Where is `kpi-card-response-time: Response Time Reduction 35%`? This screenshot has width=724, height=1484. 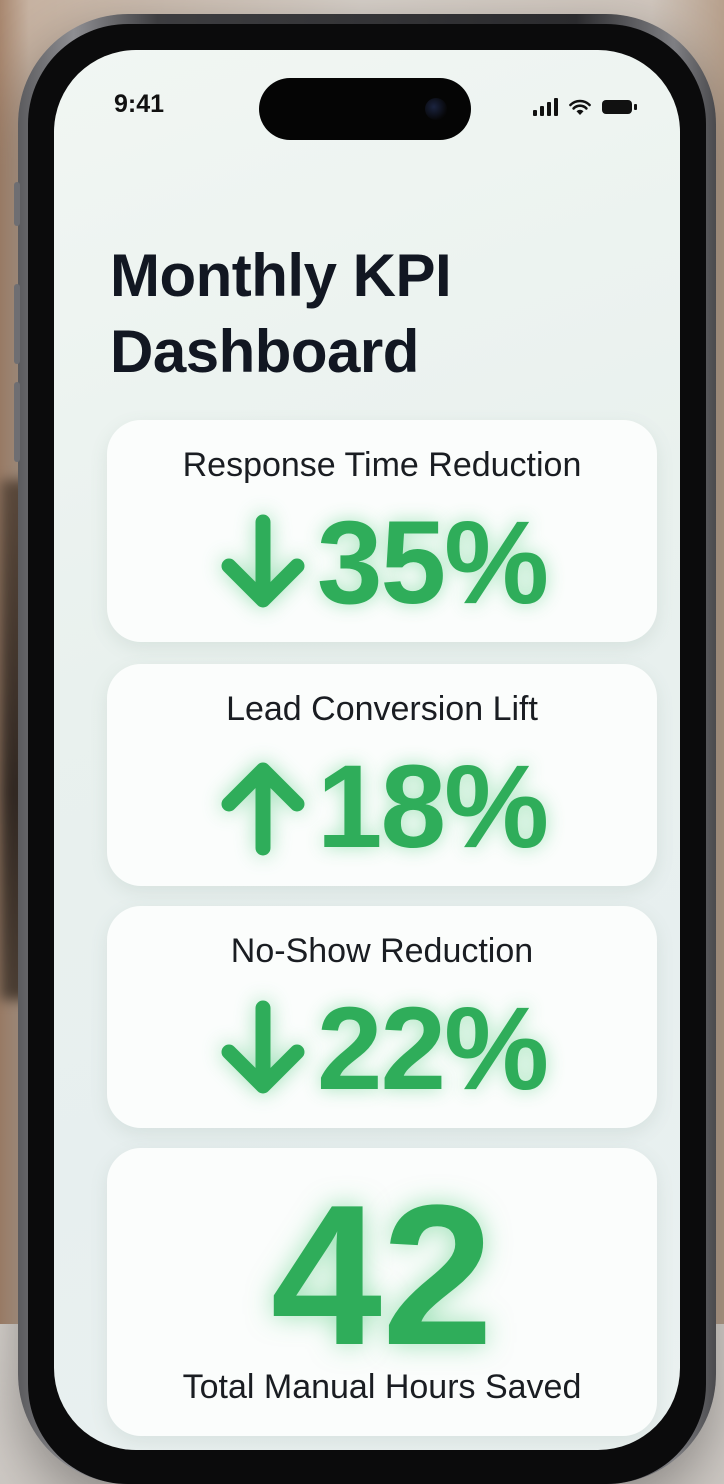 kpi-card-response-time: Response Time Reduction 35% is located at coordinates (382, 531).